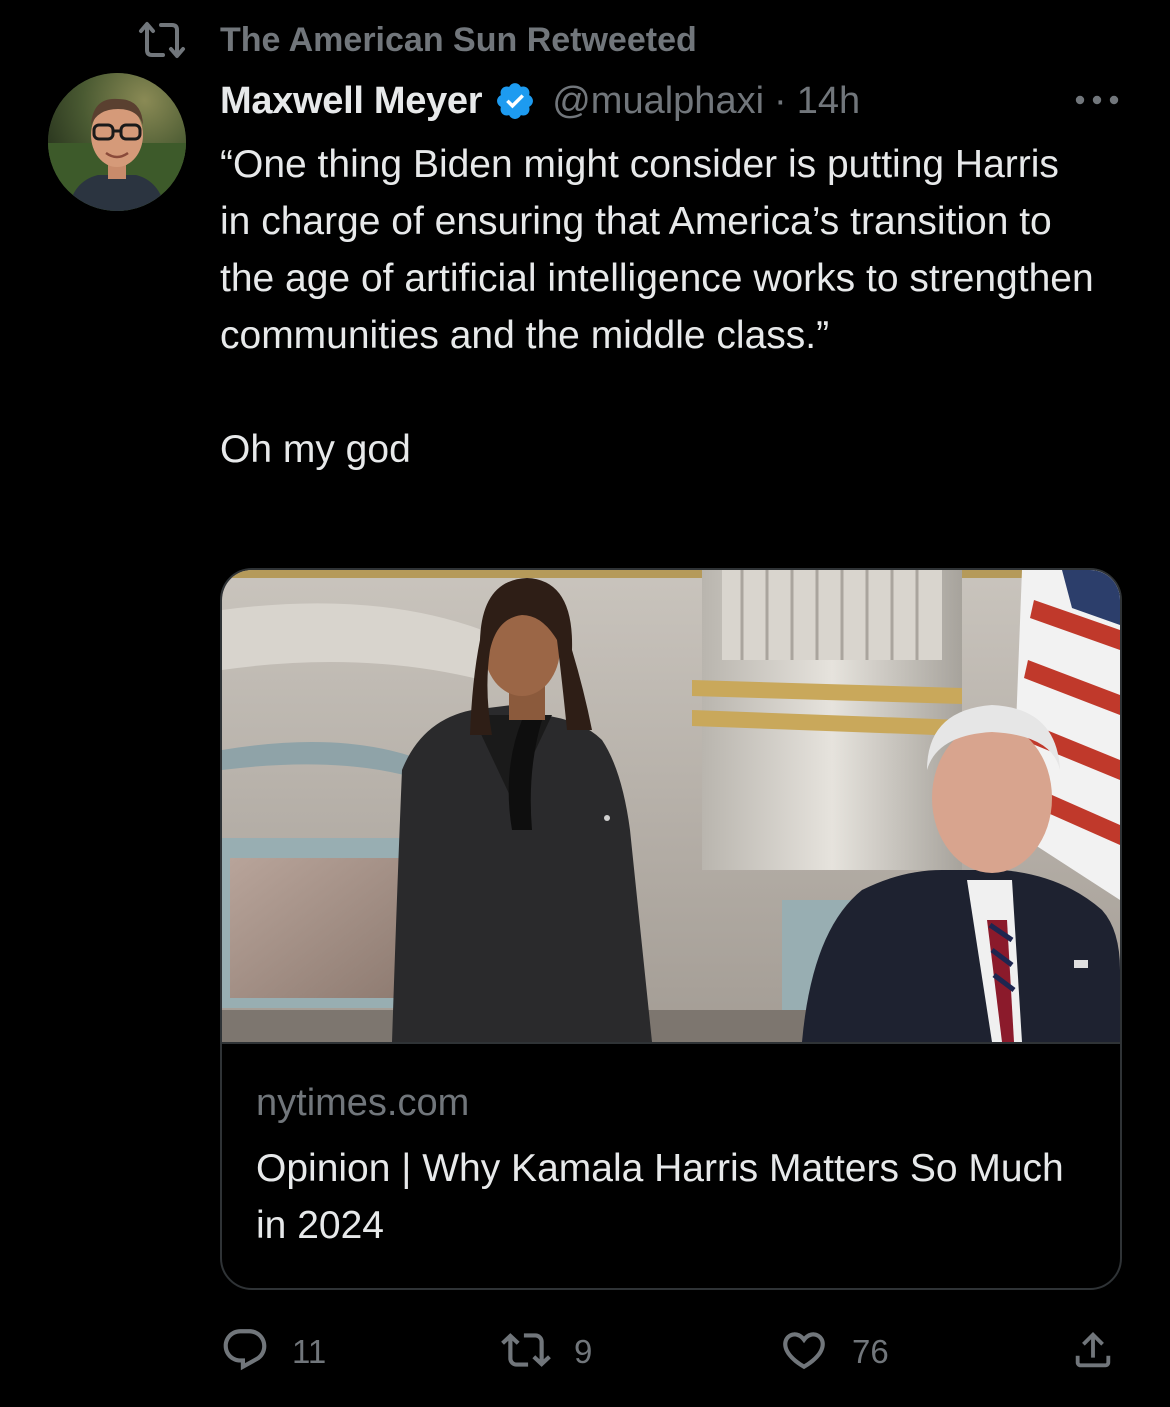  Describe the element at coordinates (309, 1351) in the screenshot. I see `reply-count: 11` at that location.